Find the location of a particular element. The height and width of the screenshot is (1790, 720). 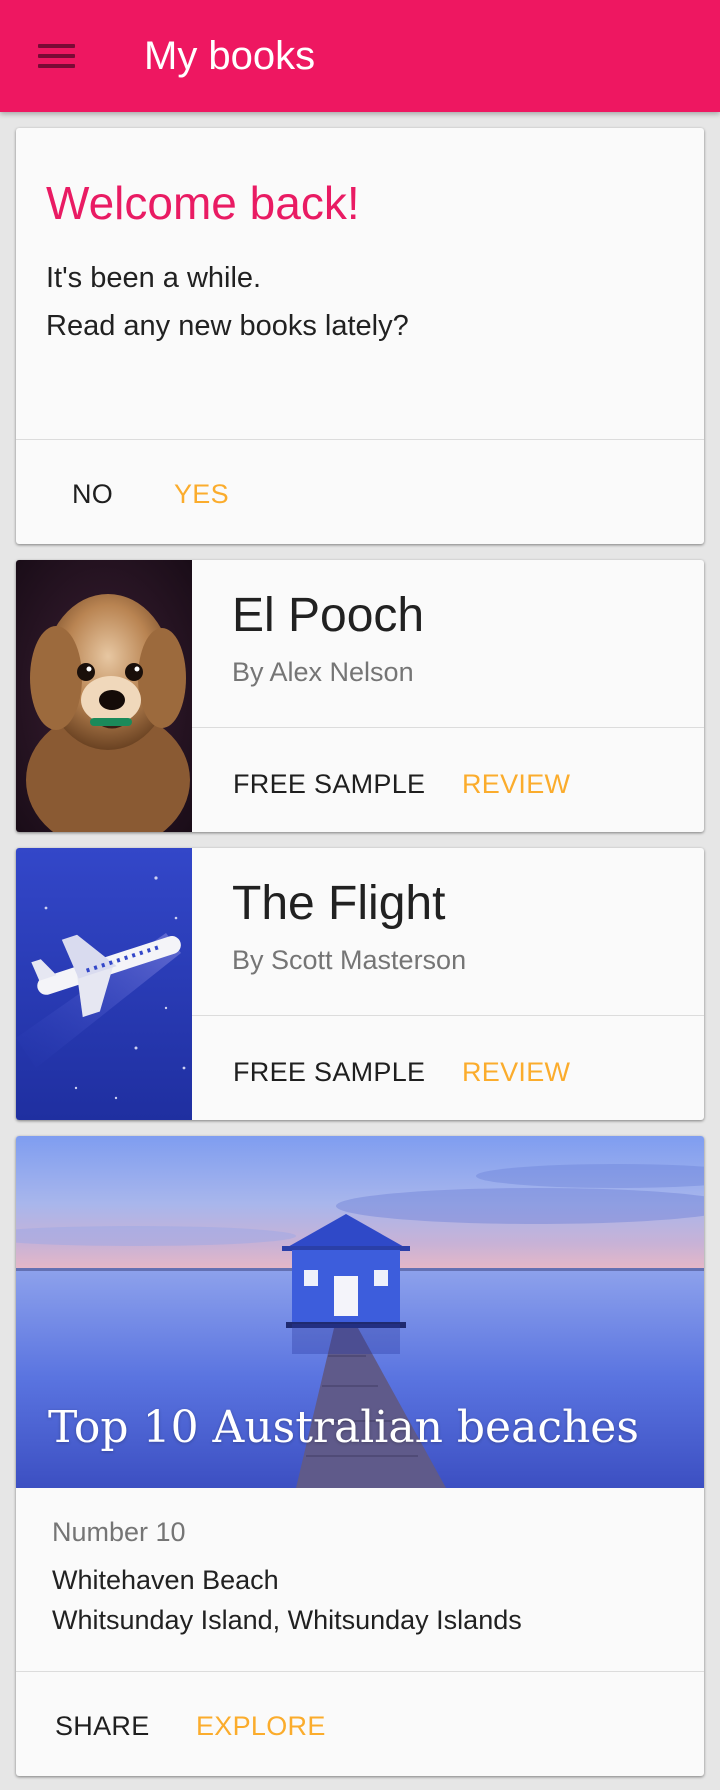

book-author: By Scott Masterson is located at coordinates (349, 960).